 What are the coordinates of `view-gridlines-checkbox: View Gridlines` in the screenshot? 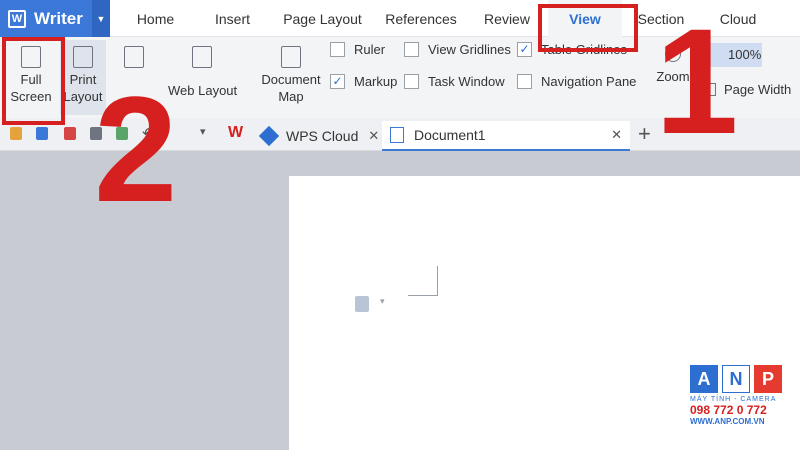 It's located at (457, 49).